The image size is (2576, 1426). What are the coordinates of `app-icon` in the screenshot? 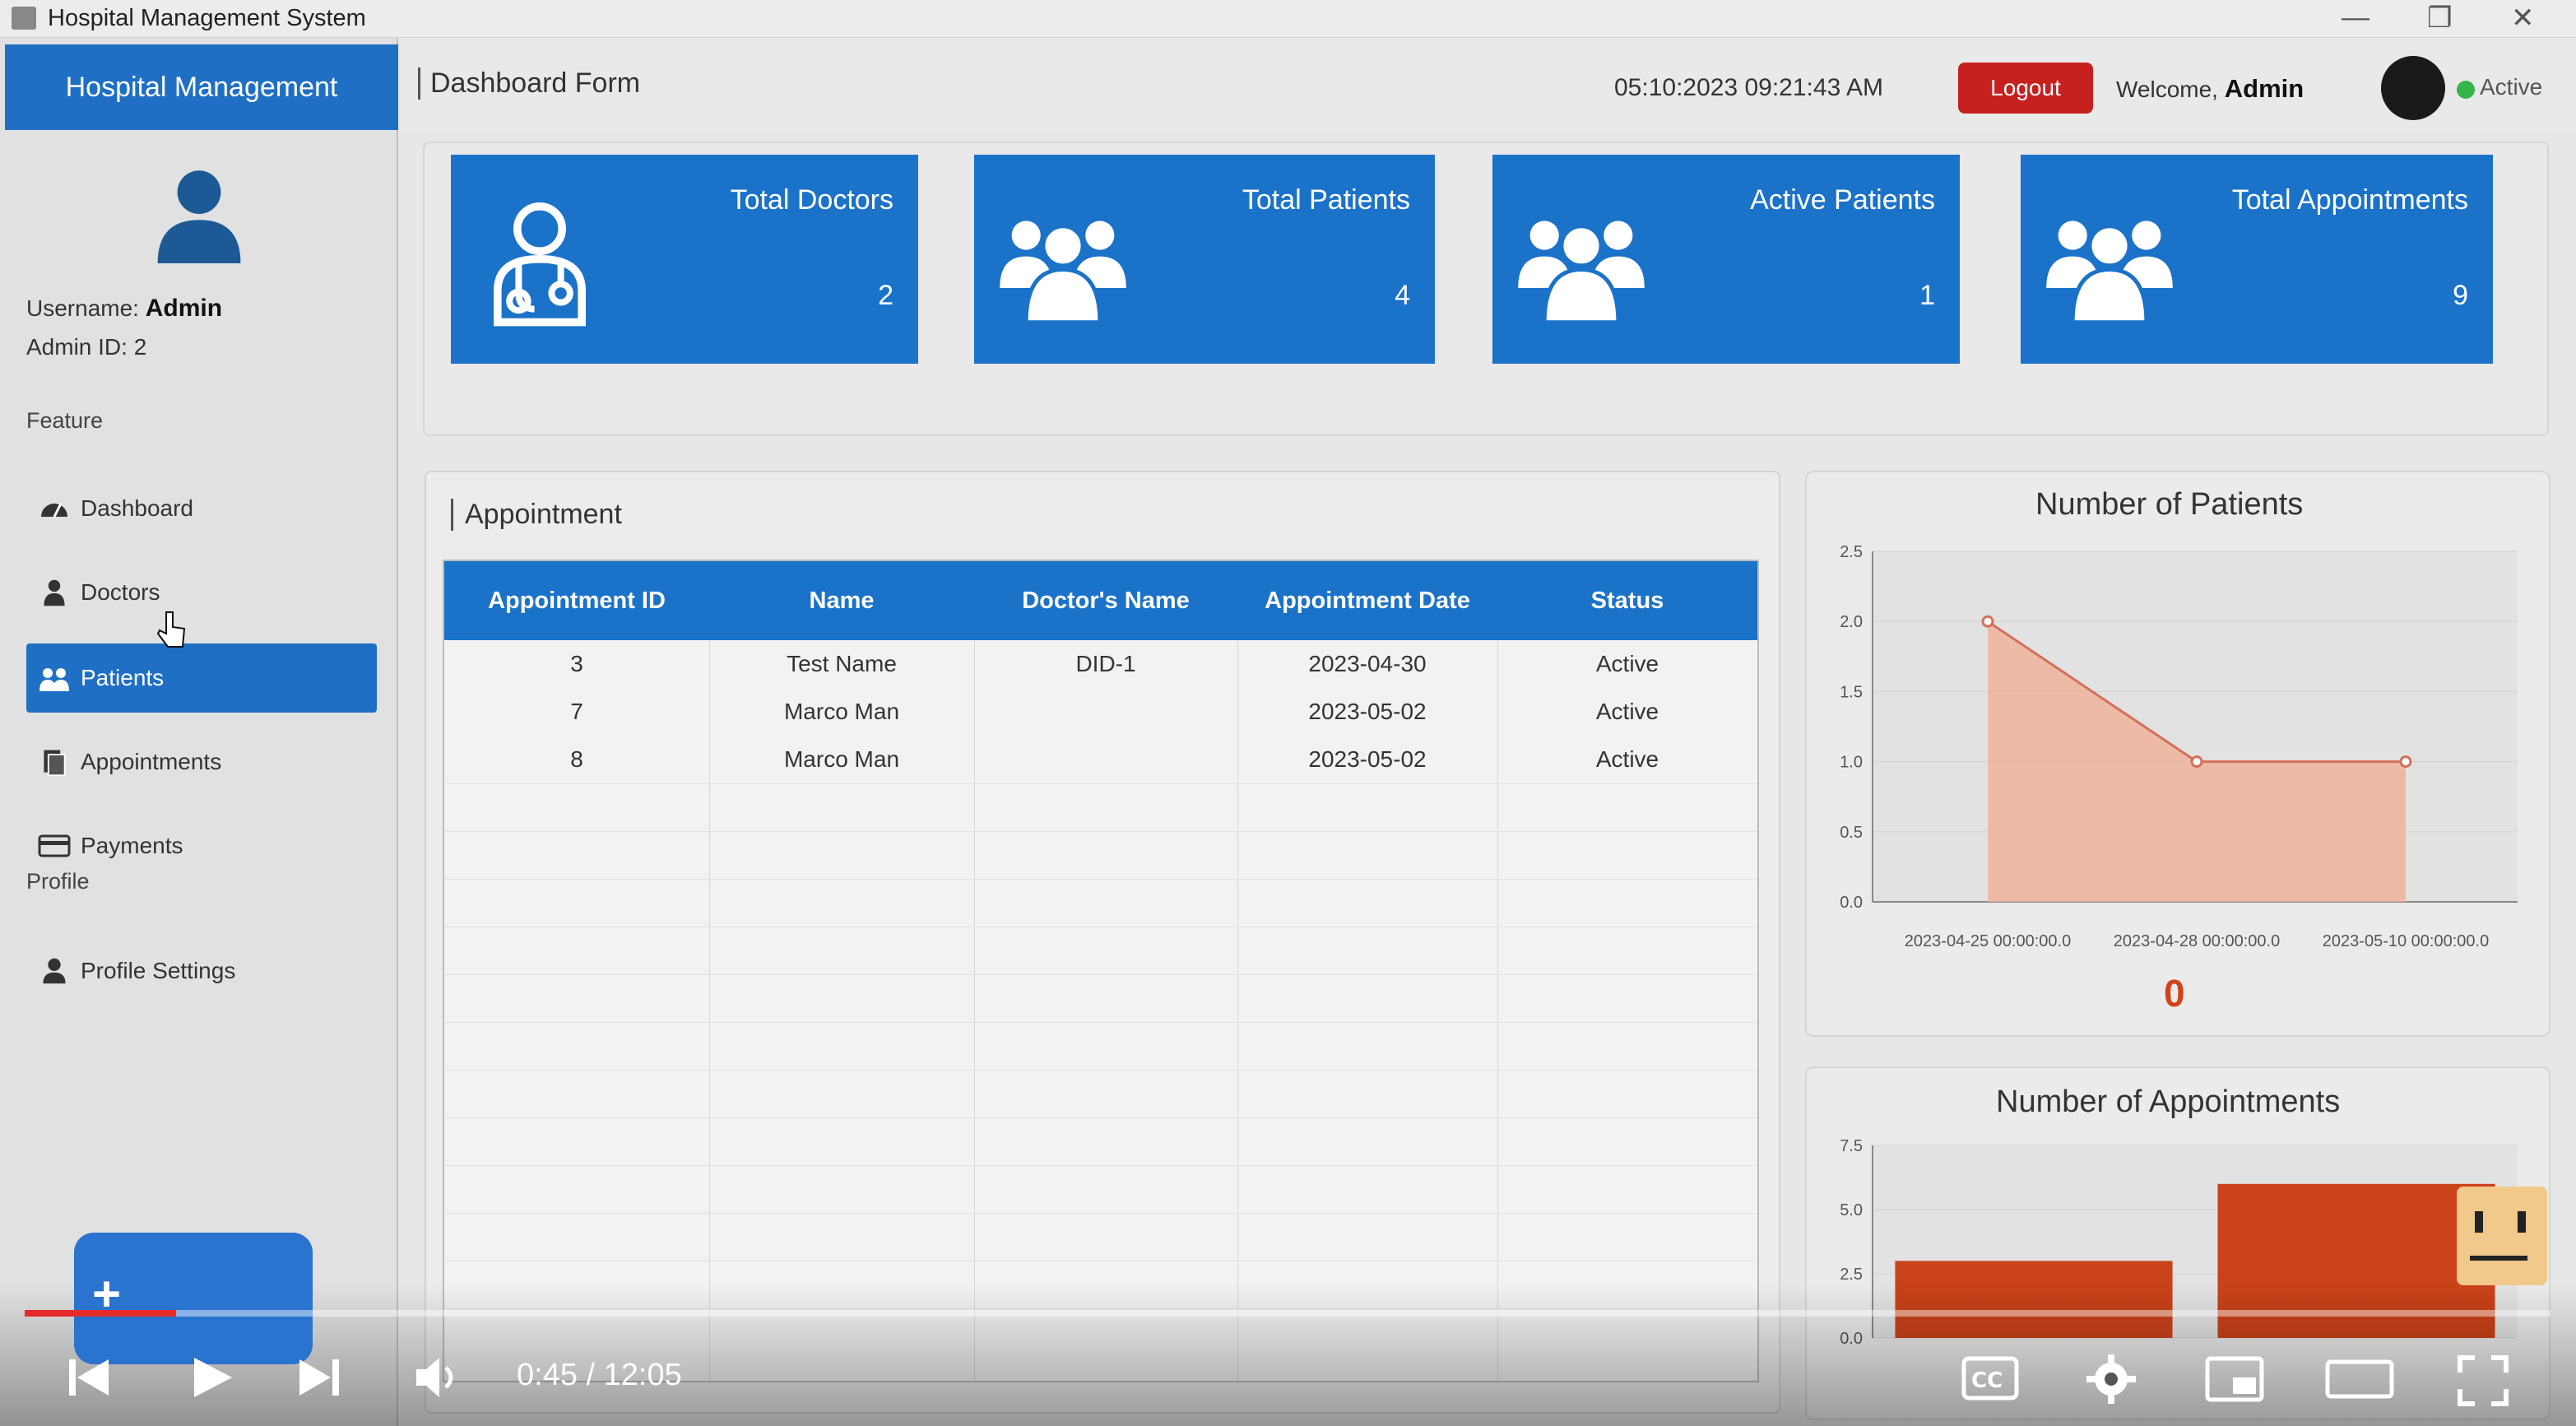 It's located at (24, 18).